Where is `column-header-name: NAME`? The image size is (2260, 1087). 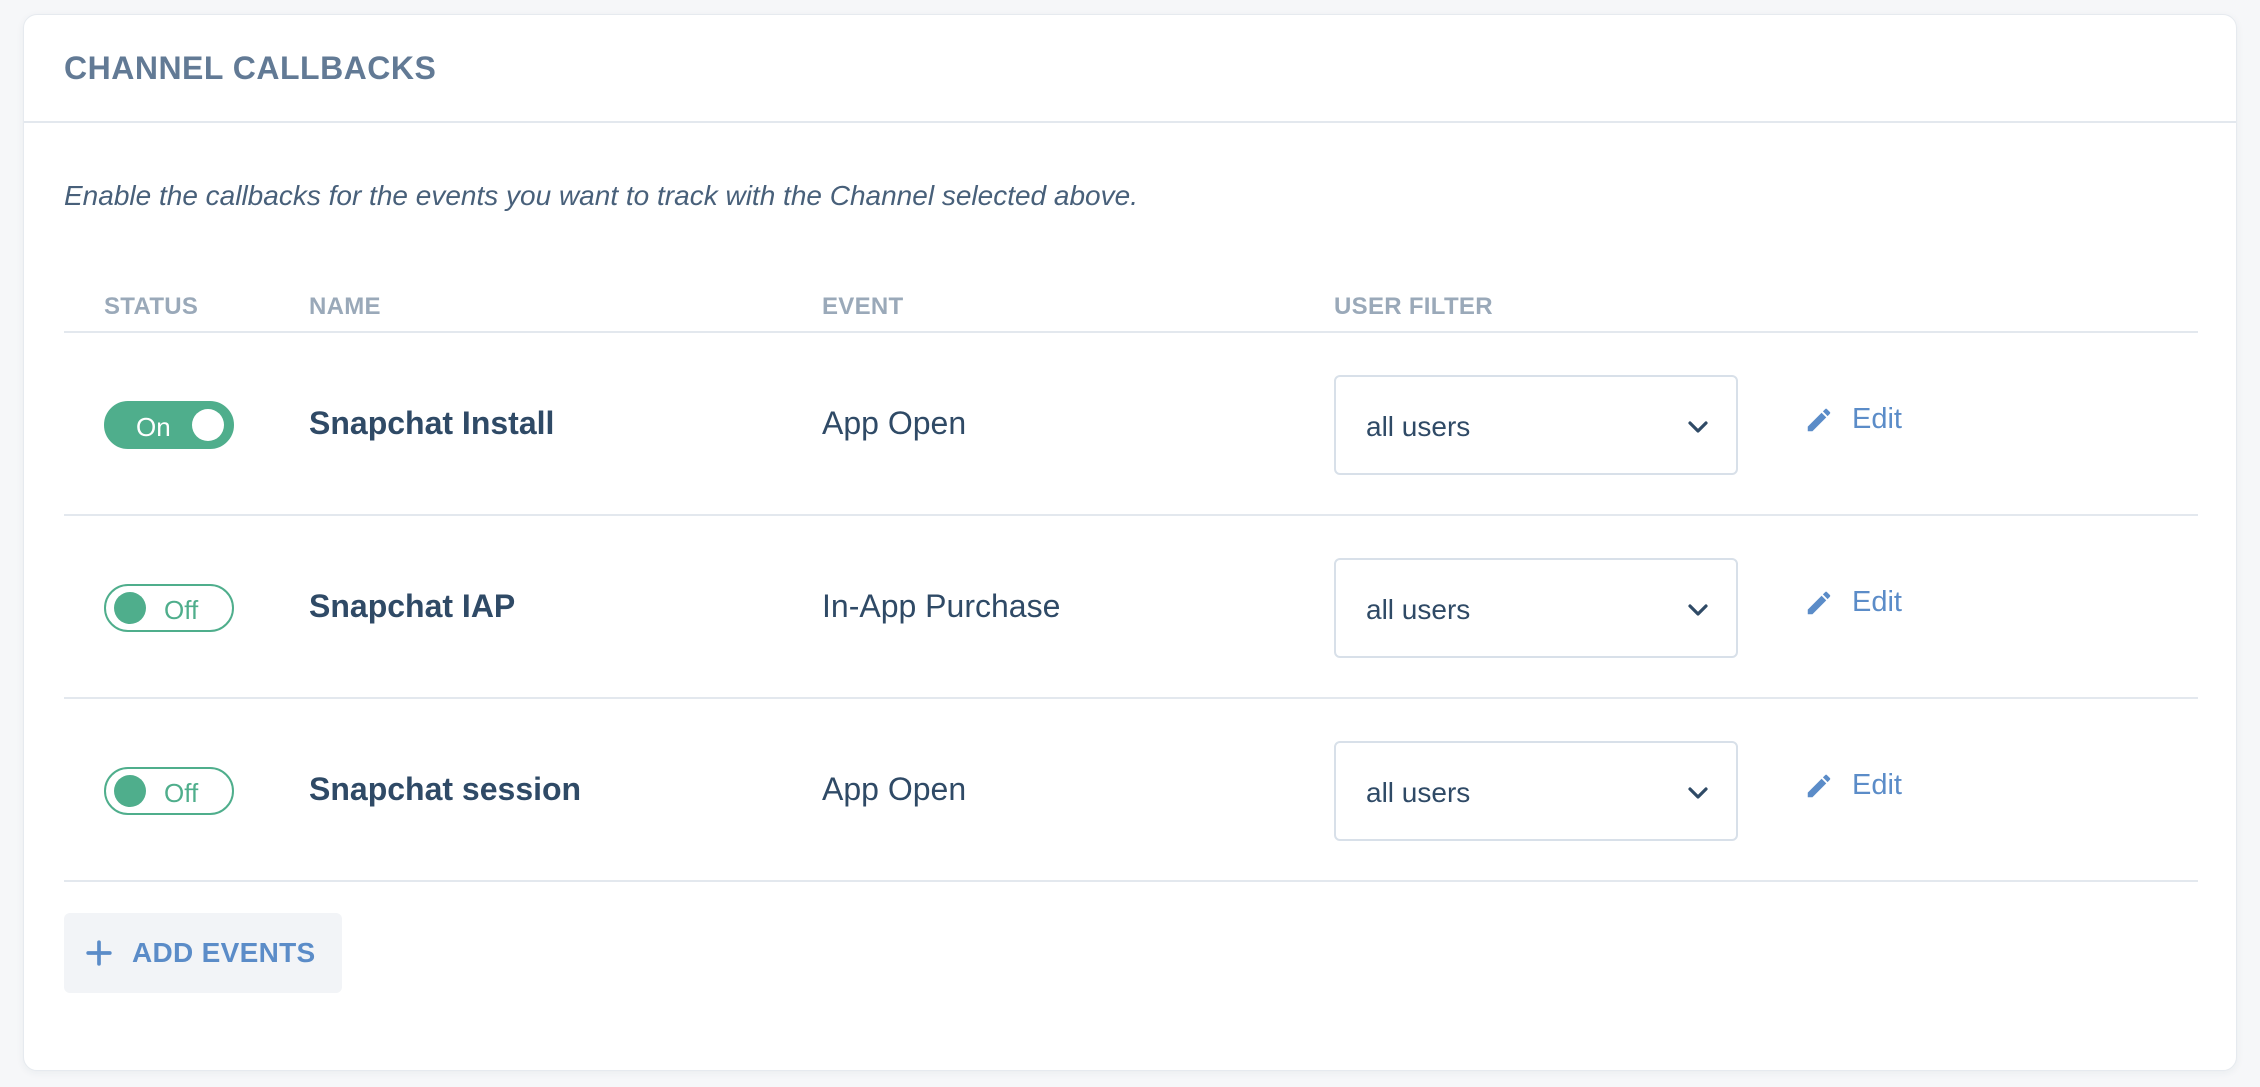 column-header-name: NAME is located at coordinates (345, 306).